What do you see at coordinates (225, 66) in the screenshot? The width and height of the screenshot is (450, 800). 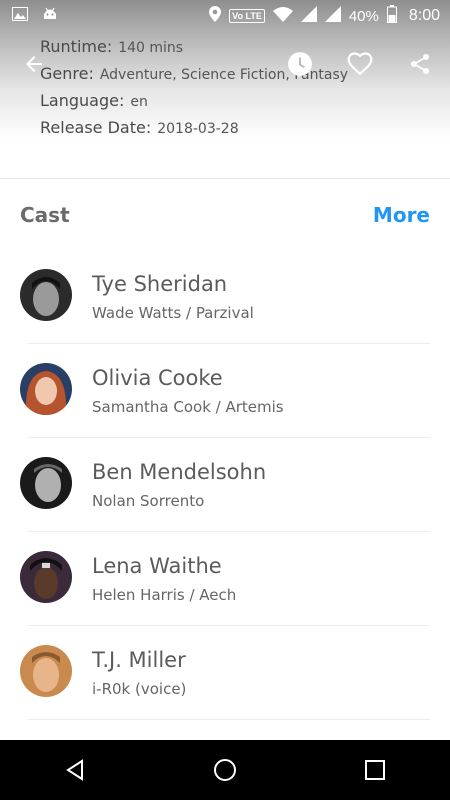 I see `action-bar` at bounding box center [225, 66].